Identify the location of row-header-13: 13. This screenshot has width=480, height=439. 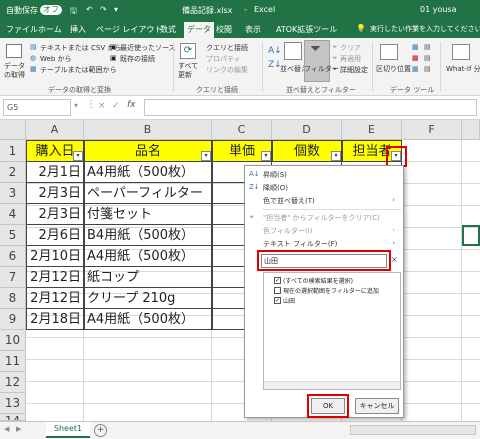
(13, 403).